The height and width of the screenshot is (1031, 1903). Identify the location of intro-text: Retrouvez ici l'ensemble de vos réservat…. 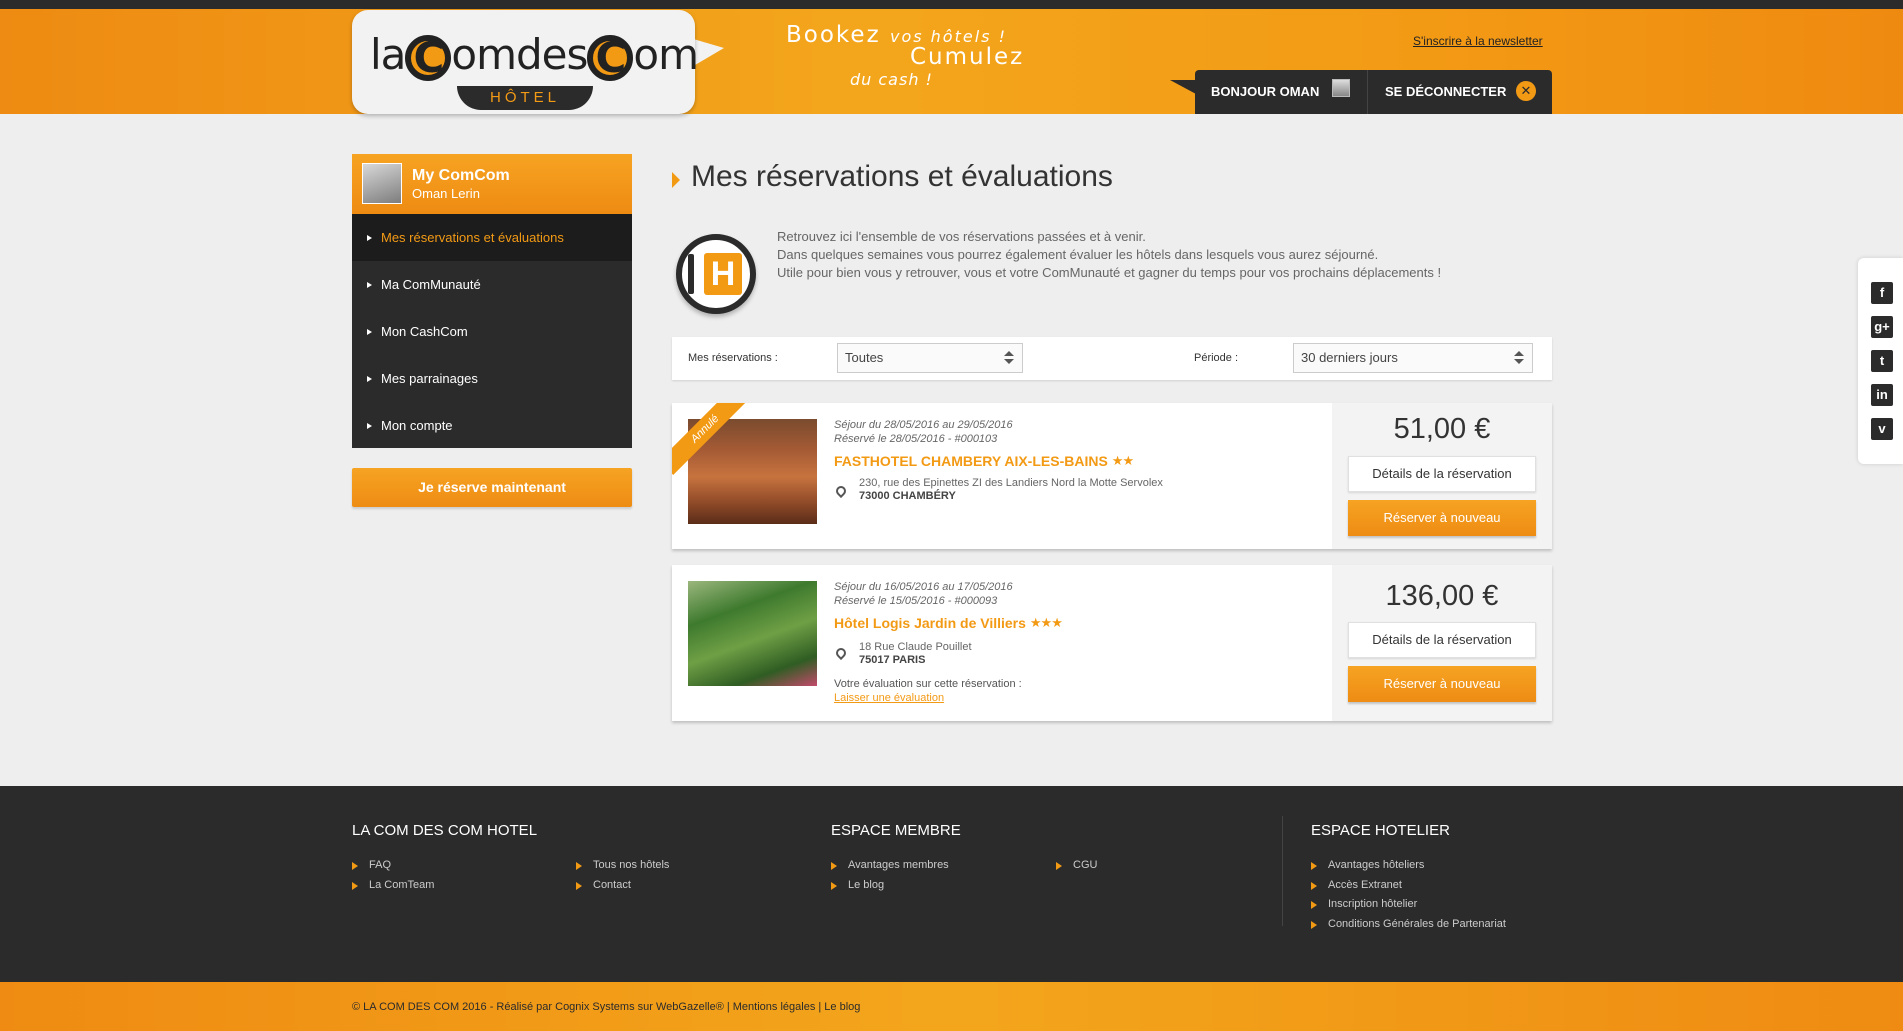
(1109, 254).